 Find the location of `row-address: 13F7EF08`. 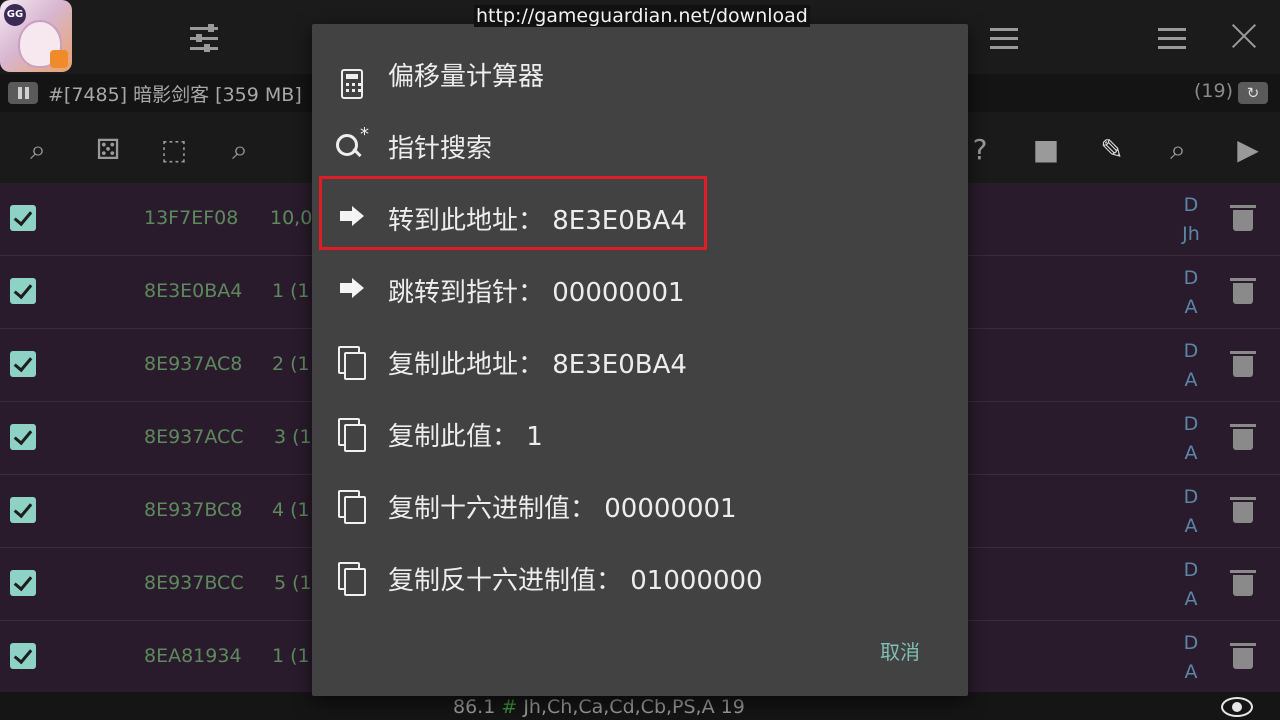

row-address: 13F7EF08 is located at coordinates (191, 218).